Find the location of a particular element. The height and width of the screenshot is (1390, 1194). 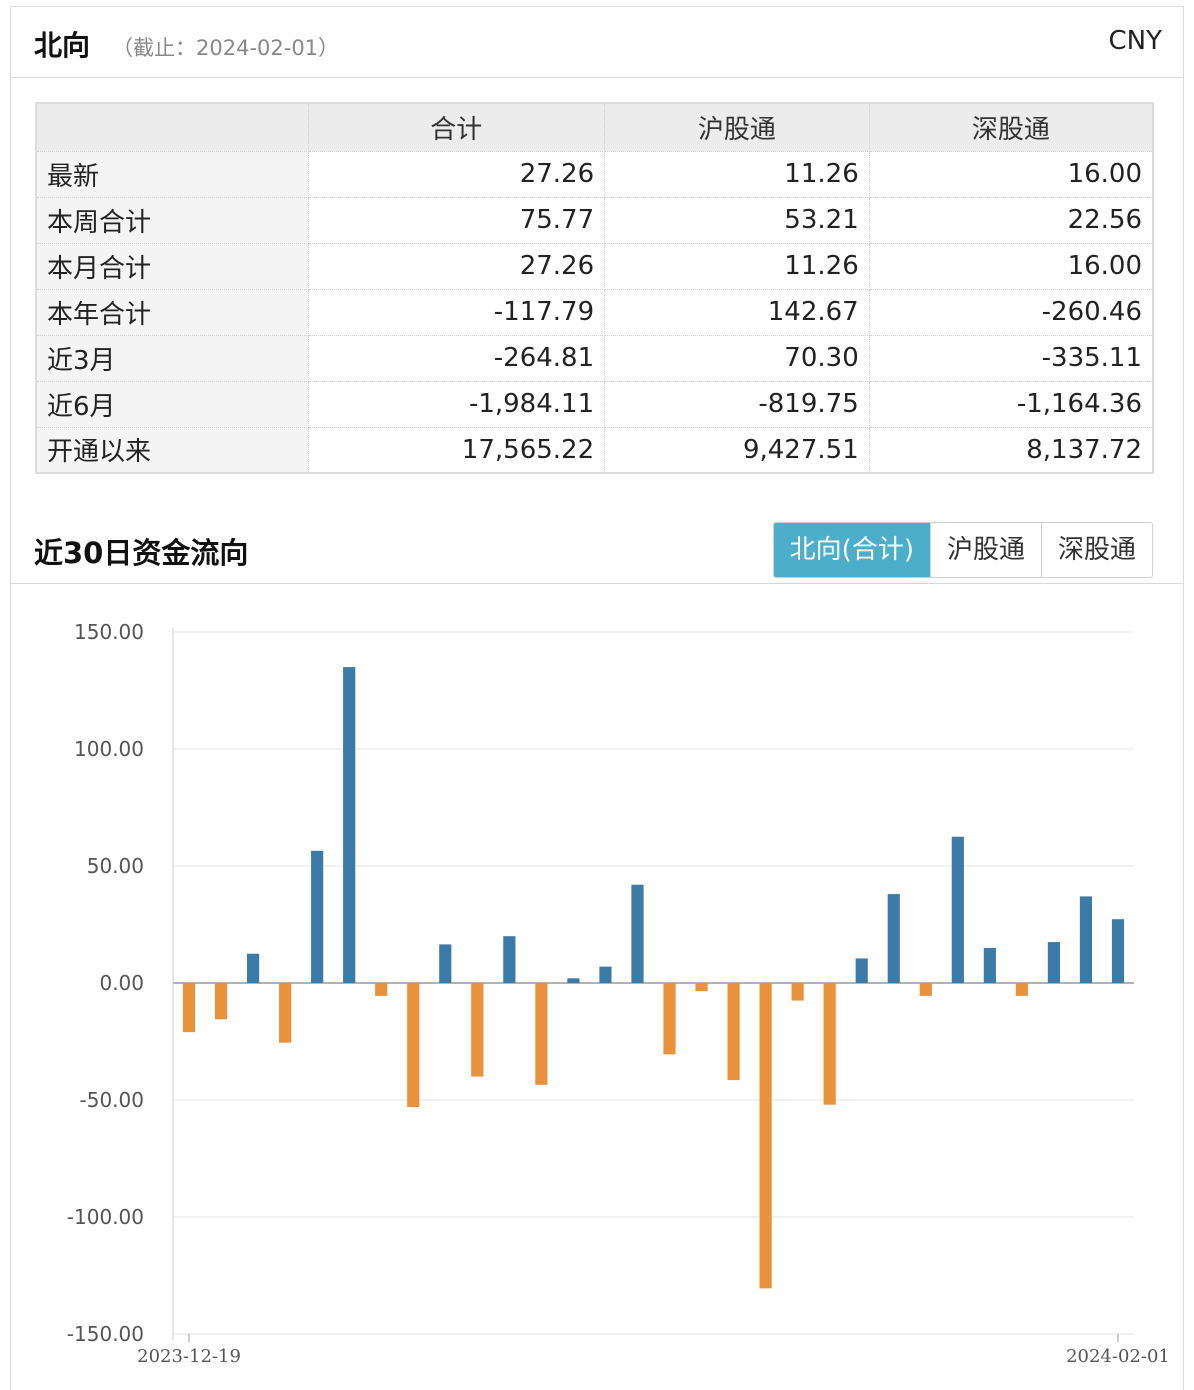

total-value: -117.79 is located at coordinates (456, 312).